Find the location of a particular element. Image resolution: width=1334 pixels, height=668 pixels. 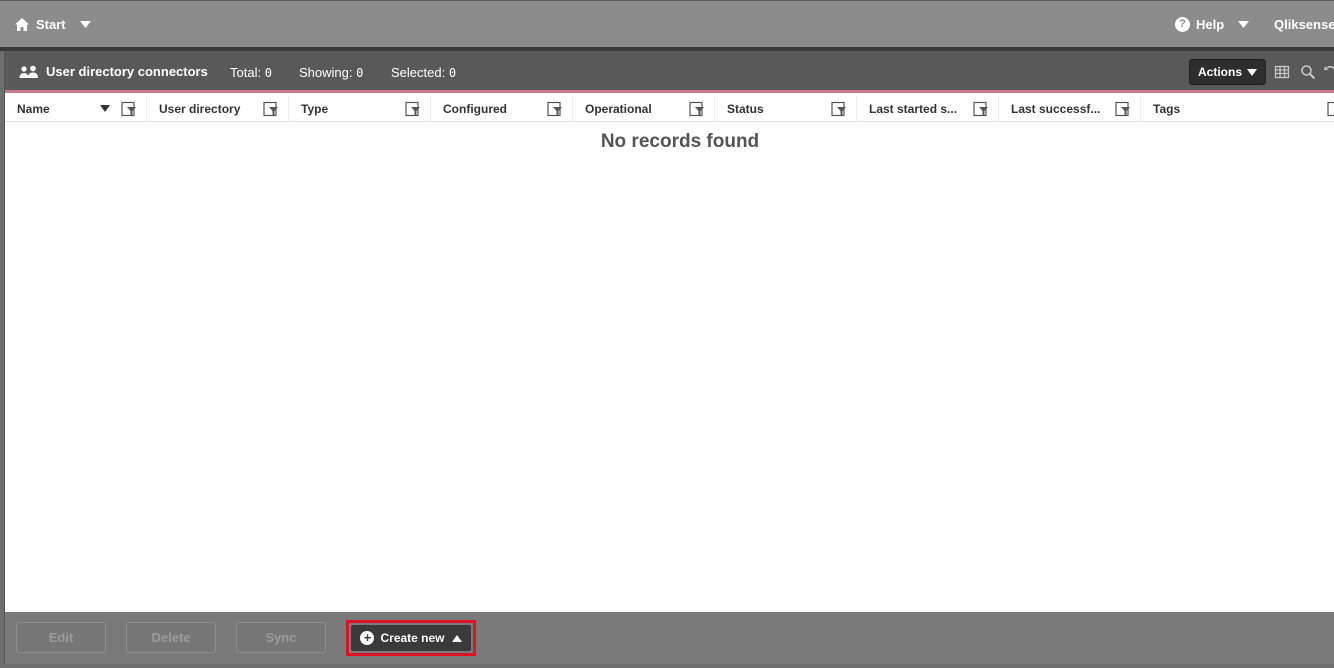

top-navigation-bar: Start ? Help Qliksense is located at coordinates (667, 23).